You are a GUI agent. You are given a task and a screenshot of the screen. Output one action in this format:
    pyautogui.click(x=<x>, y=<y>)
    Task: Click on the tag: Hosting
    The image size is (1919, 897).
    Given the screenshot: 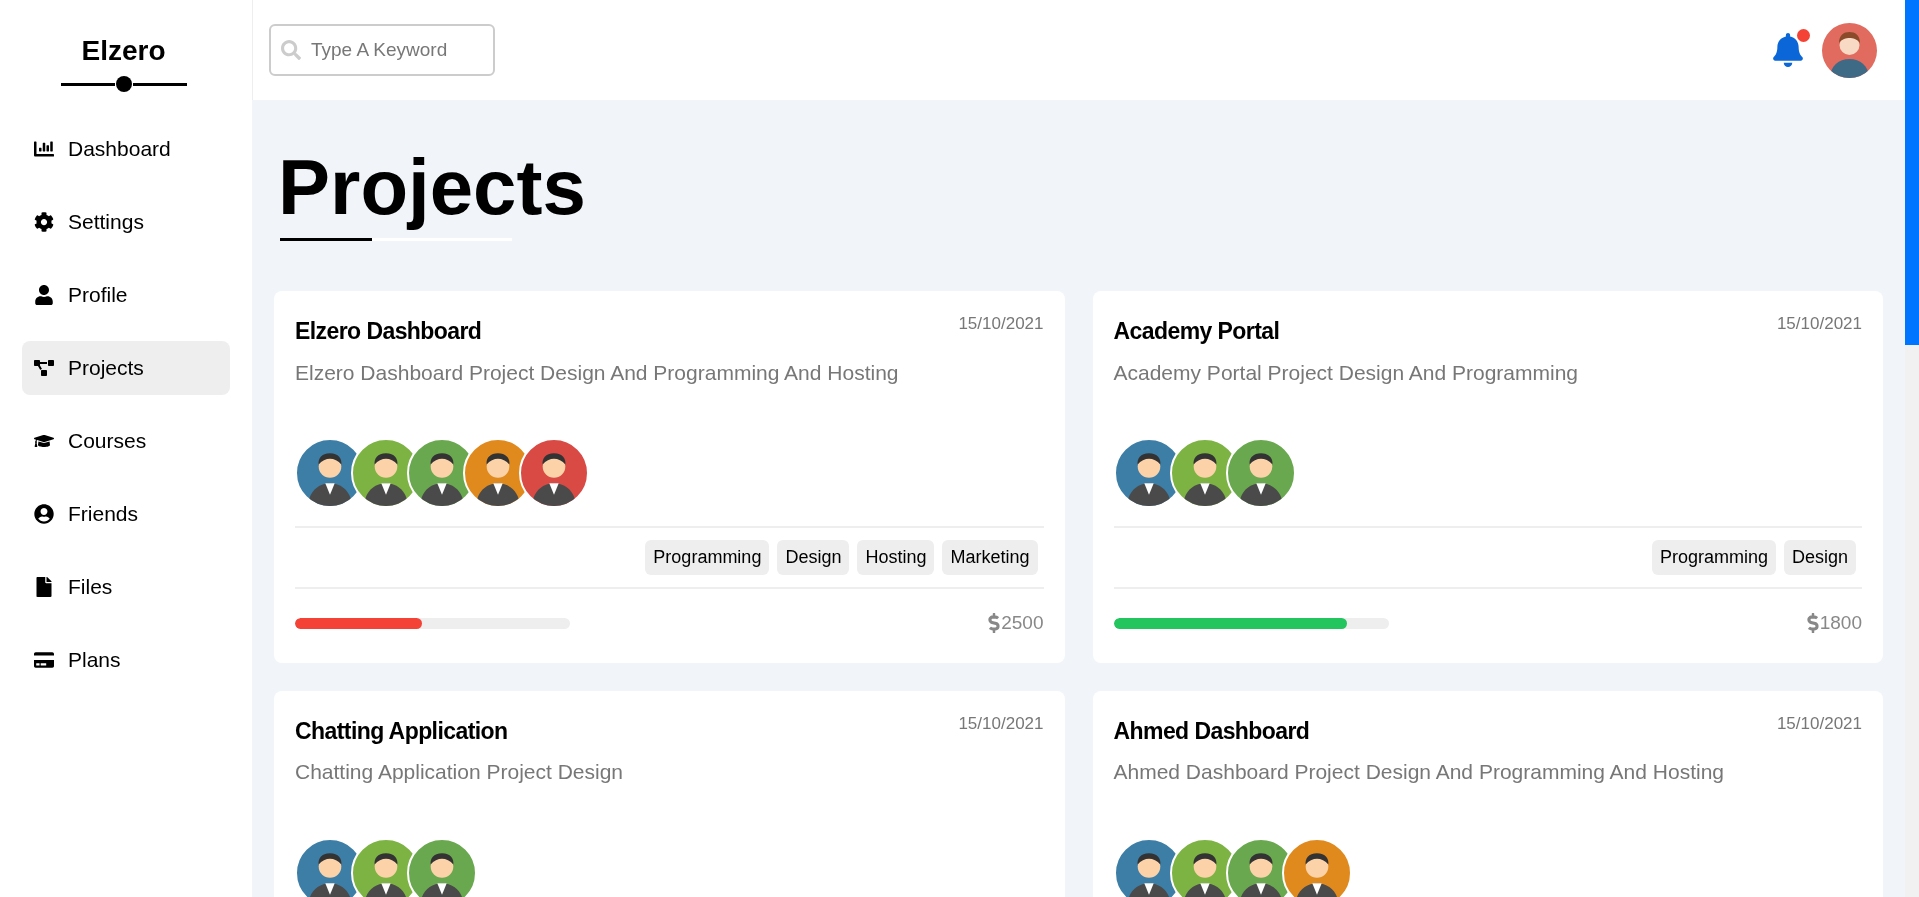 What is the action you would take?
    pyautogui.click(x=896, y=557)
    